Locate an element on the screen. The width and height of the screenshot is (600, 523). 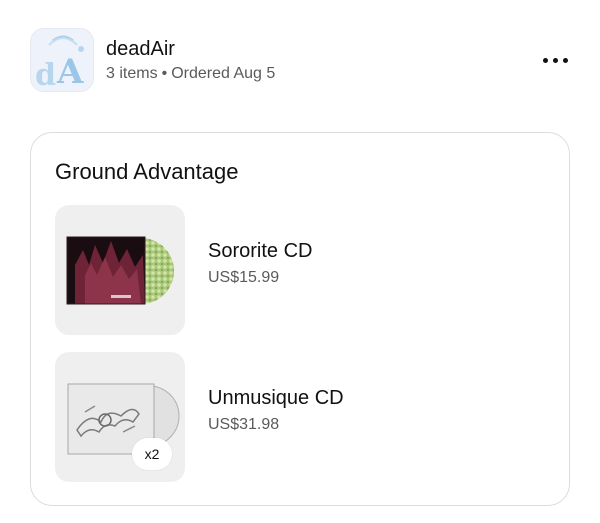
deadair-logo-icon: d A is located at coordinates (62, 60).